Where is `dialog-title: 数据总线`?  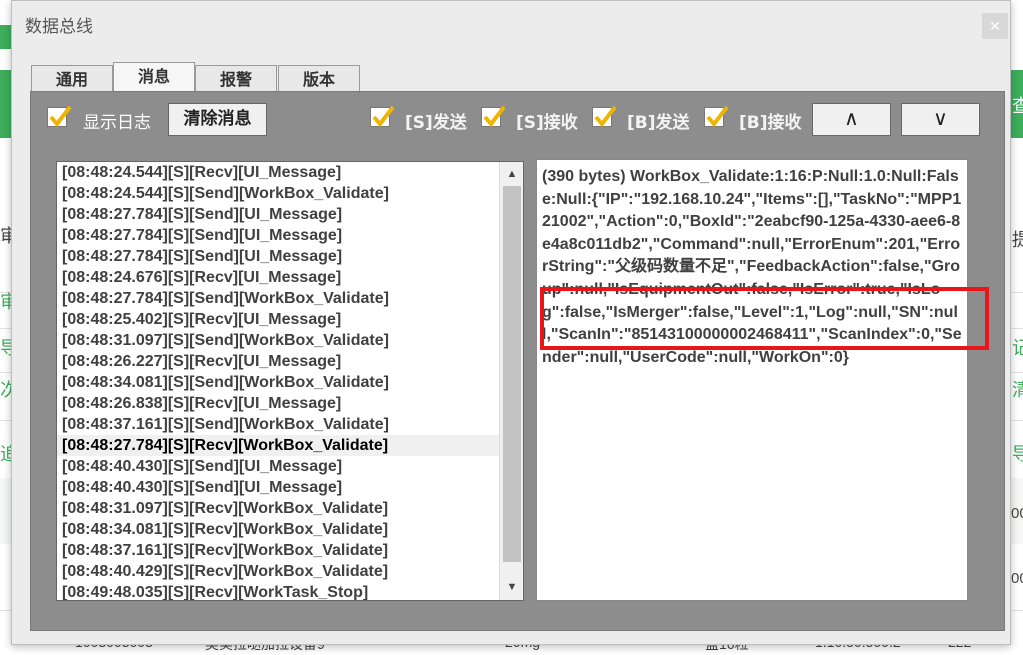 dialog-title: 数据总线 is located at coordinates (59, 27).